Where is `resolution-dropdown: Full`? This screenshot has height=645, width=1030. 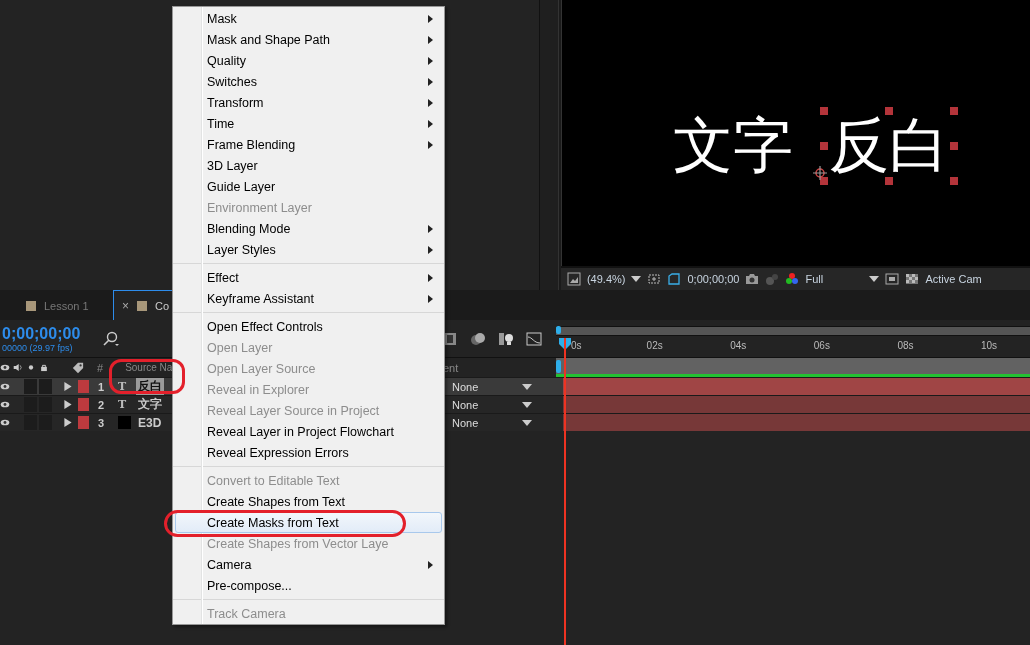 resolution-dropdown: Full is located at coordinates (834, 279).